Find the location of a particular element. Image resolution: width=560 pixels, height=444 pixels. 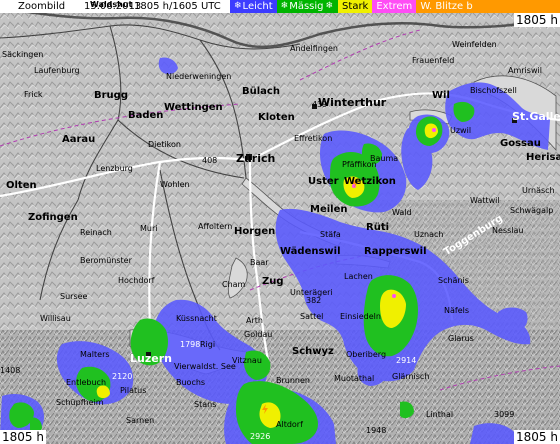

legend-blitze: W. Blitze b is located at coordinates (488, 6).